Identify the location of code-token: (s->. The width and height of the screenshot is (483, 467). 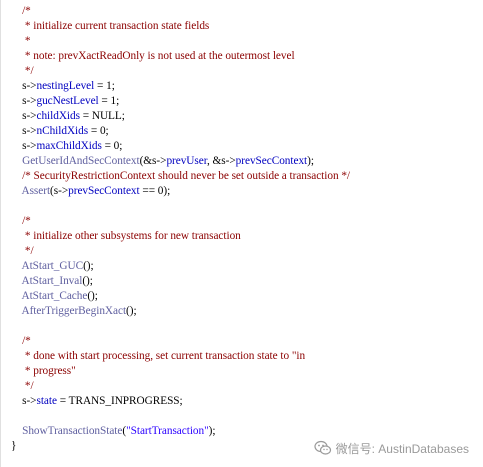
(59, 191).